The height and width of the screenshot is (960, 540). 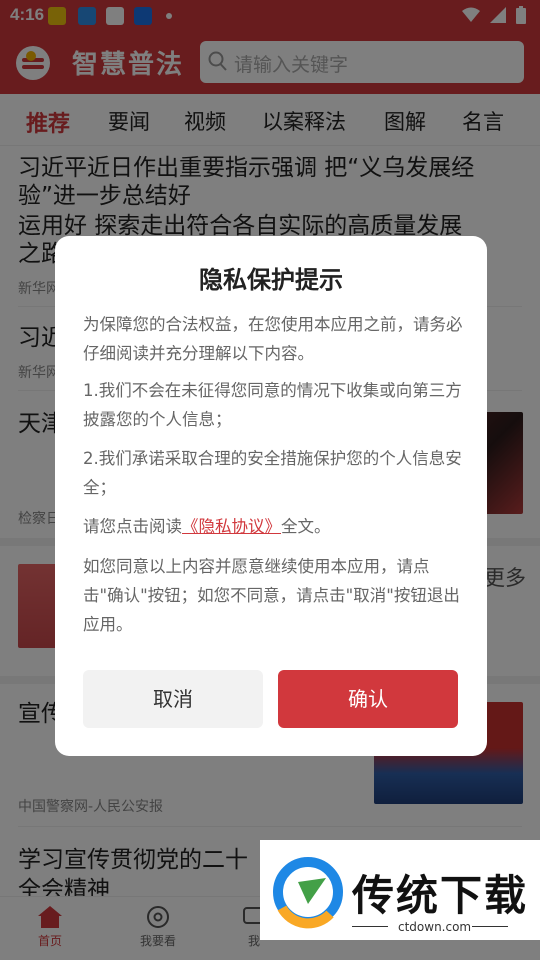 I want to click on dialog-paragraph-link: 请您点击阅读《隐私协议》全文。, so click(x=273, y=526).